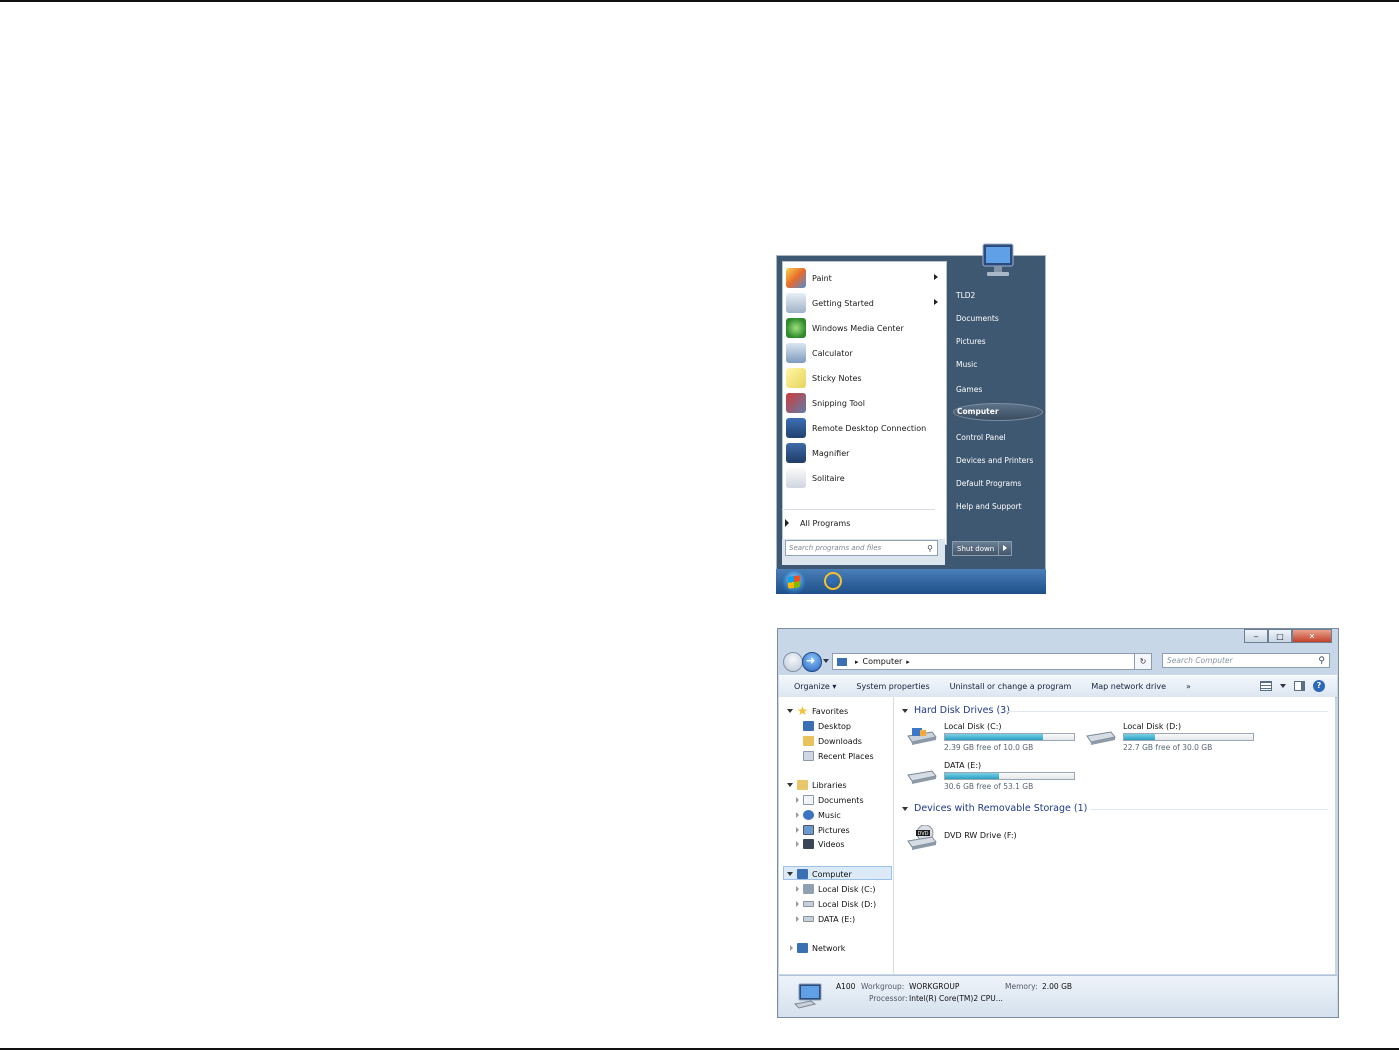 The height and width of the screenshot is (1051, 1399). Describe the element at coordinates (817, 711) in the screenshot. I see `nav-favorites: Favorites` at that location.